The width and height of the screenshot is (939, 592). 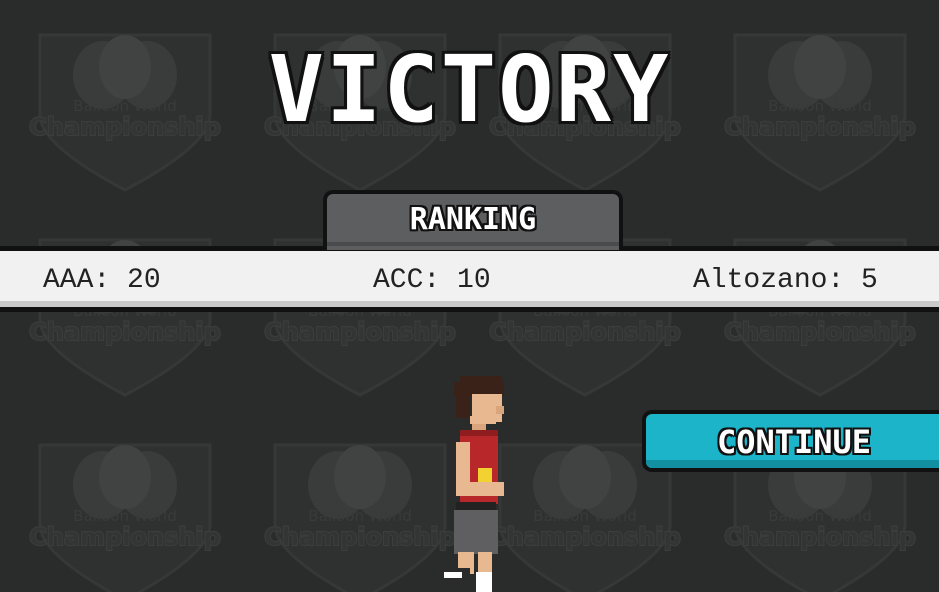 I want to click on continue-button: CONTINUE, so click(x=790, y=441).